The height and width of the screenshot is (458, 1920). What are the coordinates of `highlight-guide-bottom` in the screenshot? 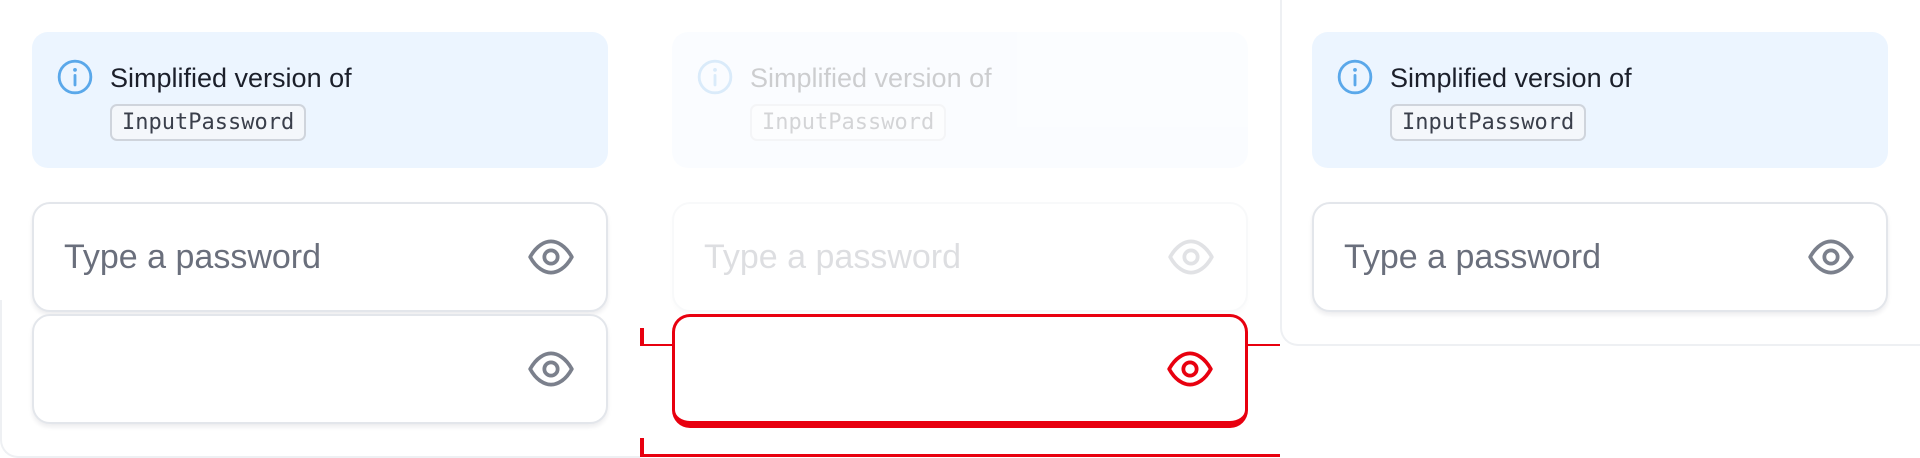 It's located at (960, 455).